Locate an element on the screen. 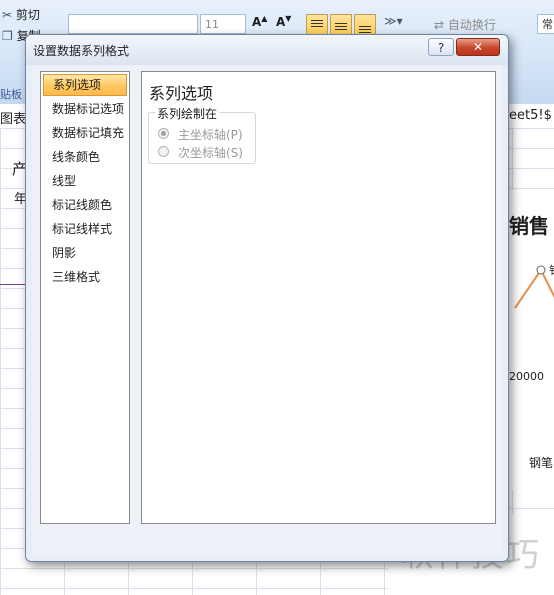 The height and width of the screenshot is (595, 554). close-button: ✕ is located at coordinates (478, 47).